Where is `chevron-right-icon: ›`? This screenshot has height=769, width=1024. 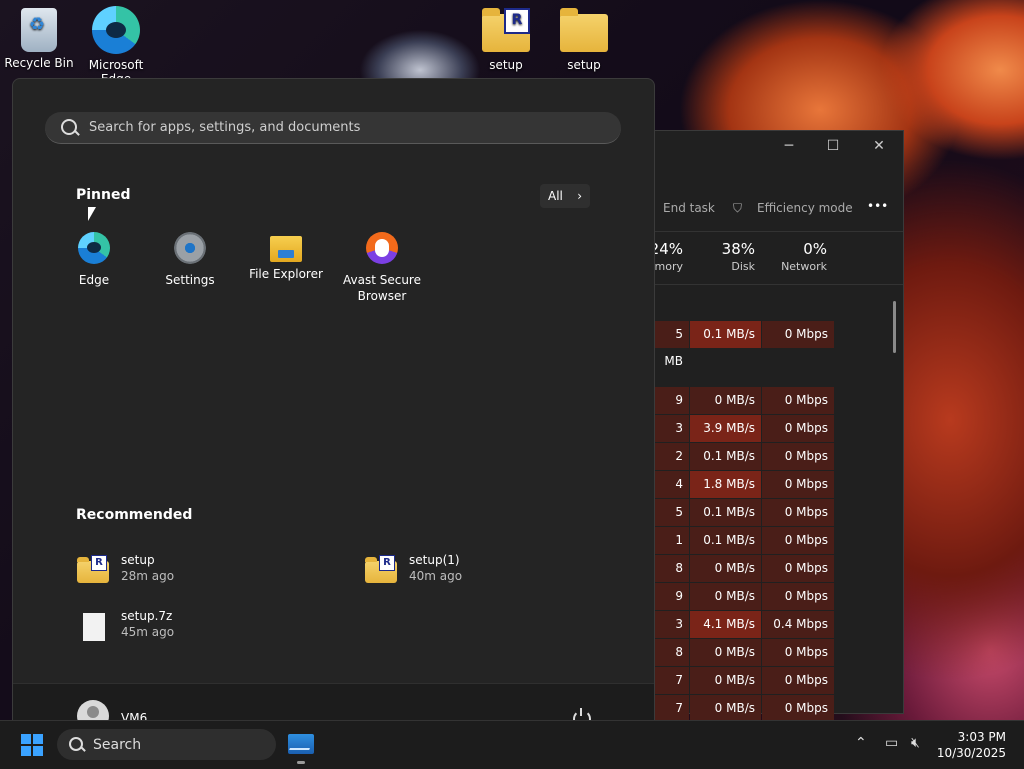
chevron-right-icon: › is located at coordinates (579, 196).